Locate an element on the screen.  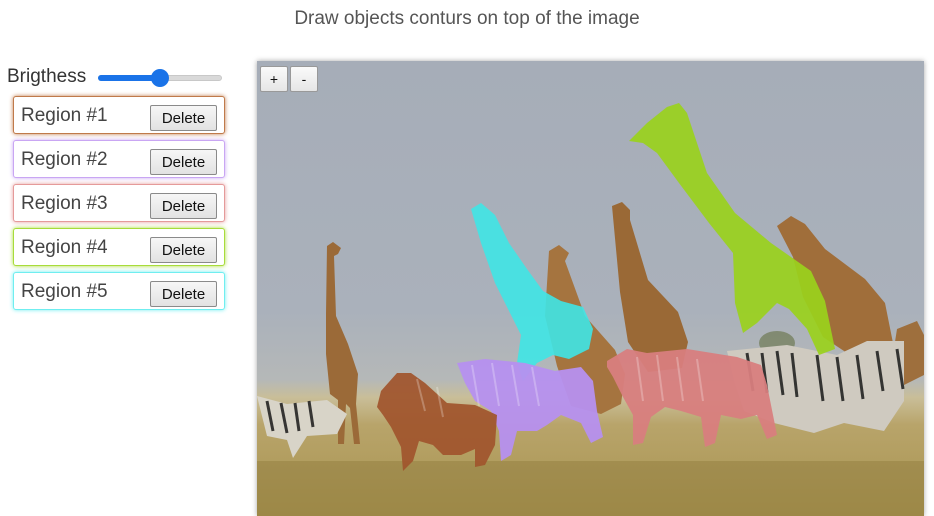
region-name: Region #1 is located at coordinates (64, 115).